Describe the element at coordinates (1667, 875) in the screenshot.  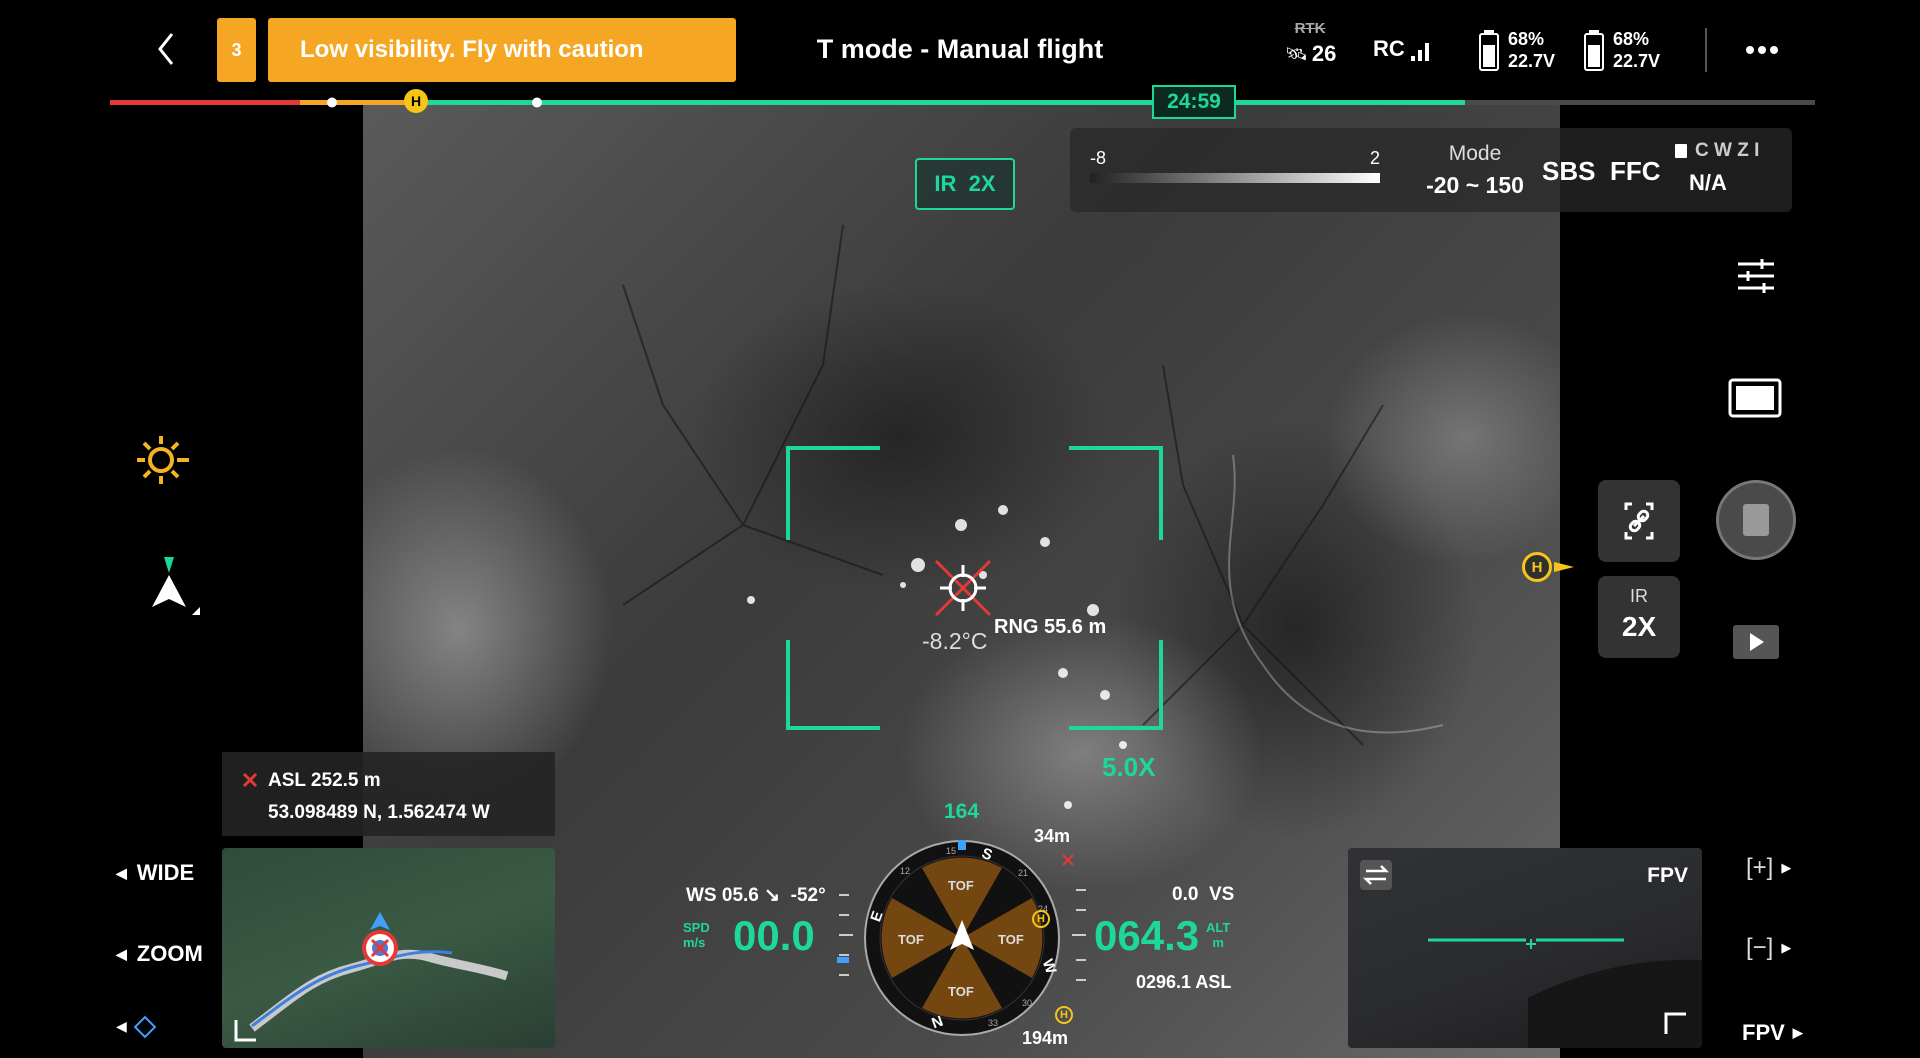
I see `fpv-label: FPV` at that location.